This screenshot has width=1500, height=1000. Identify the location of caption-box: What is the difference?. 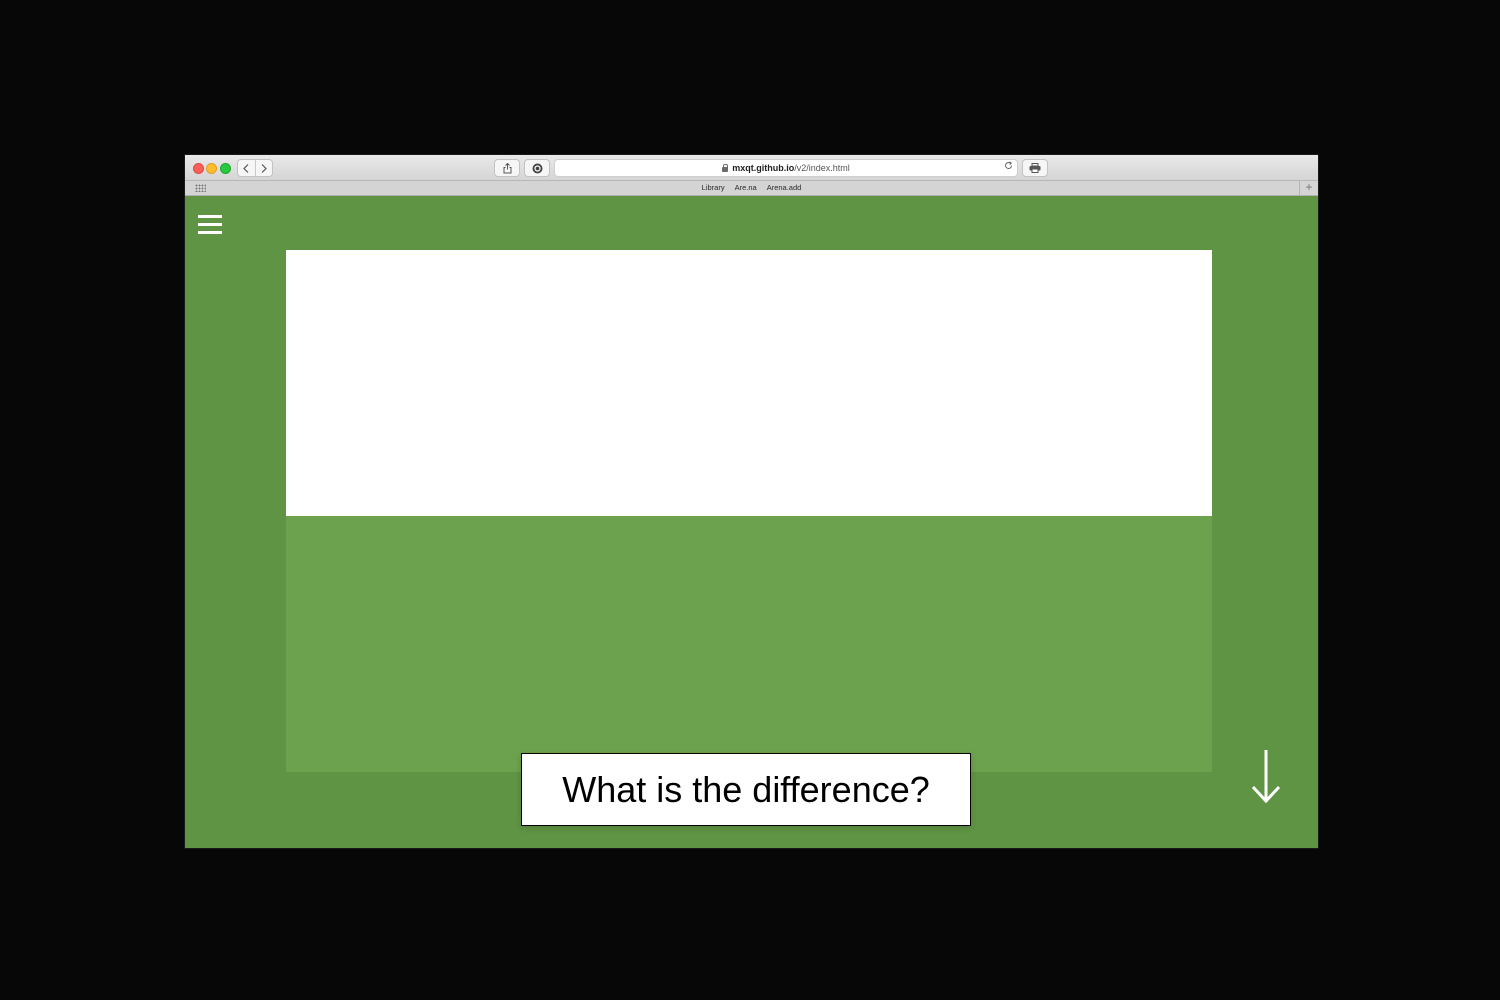
(746, 789).